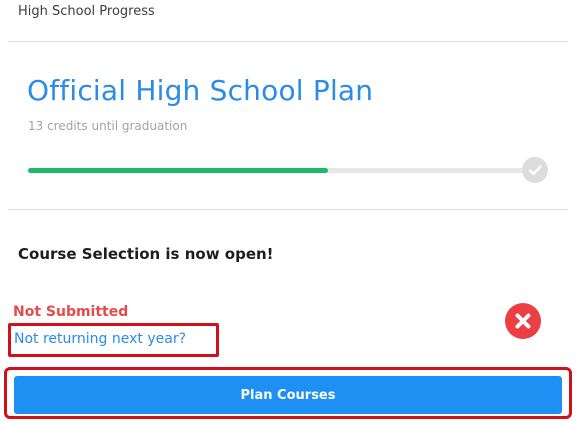  What do you see at coordinates (288, 209) in the screenshot?
I see `divider-middle` at bounding box center [288, 209].